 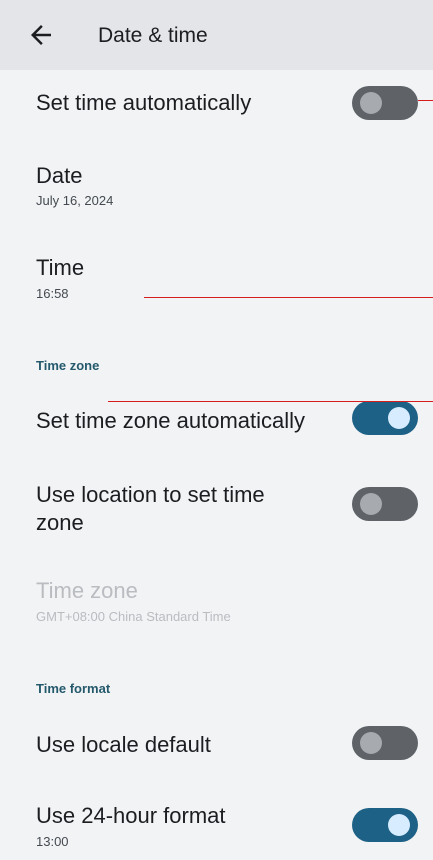 What do you see at coordinates (133, 616) in the screenshot?
I see `setting-value: GMT+08:00 China Standard Time` at bounding box center [133, 616].